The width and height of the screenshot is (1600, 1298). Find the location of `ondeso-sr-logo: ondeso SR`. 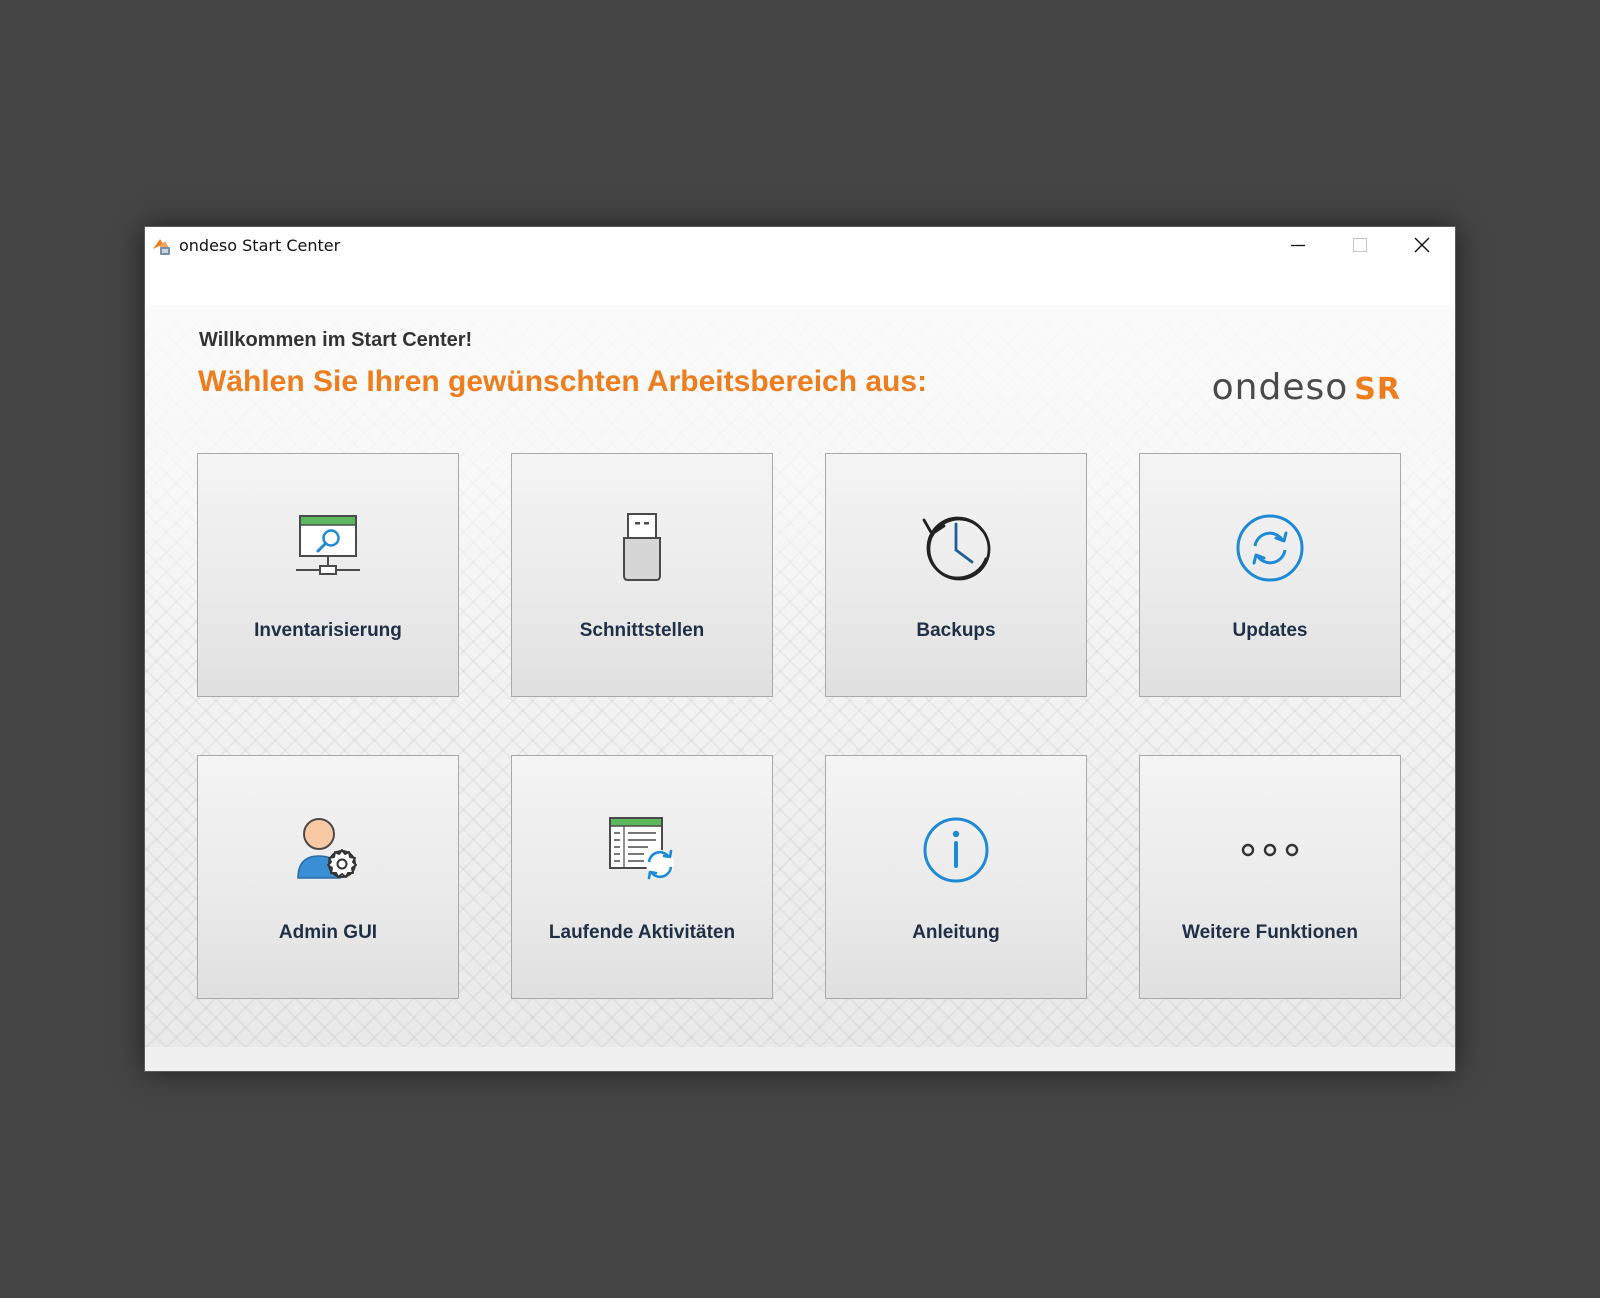

ondeso-sr-logo: ondeso SR is located at coordinates (1306, 387).